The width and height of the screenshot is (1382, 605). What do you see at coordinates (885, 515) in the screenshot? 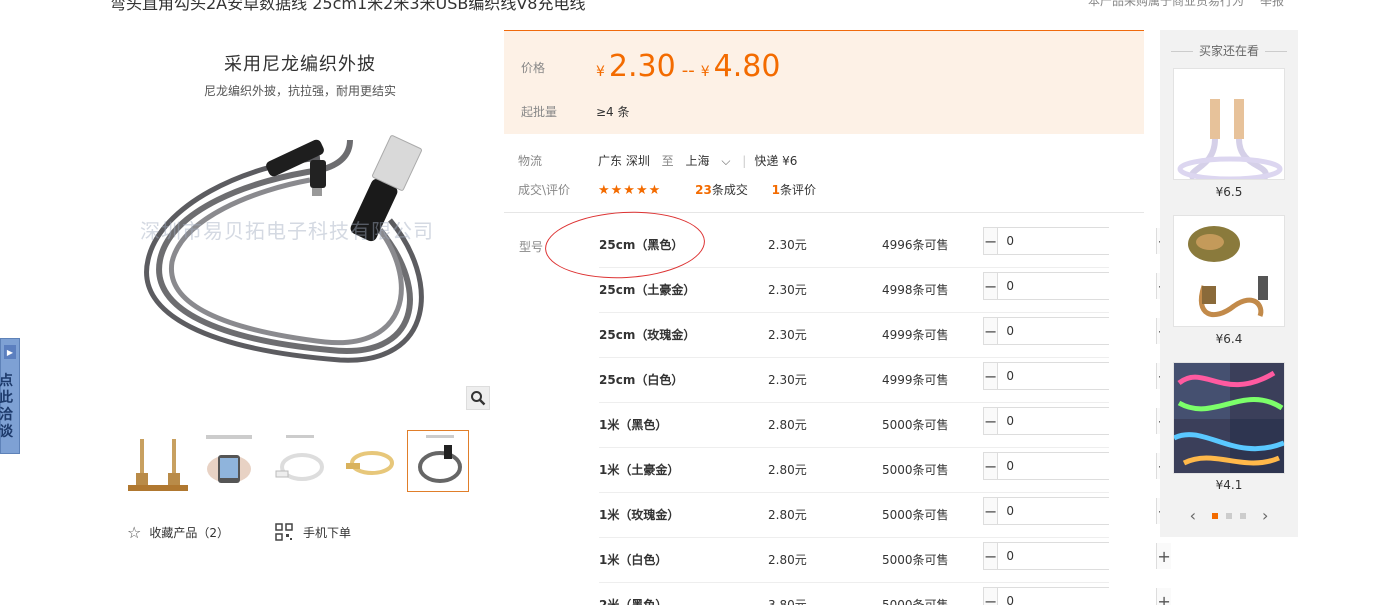
I see `sku-row: 1米（玫瑰金） 2.80元 5000条可售 −+` at bounding box center [885, 515].